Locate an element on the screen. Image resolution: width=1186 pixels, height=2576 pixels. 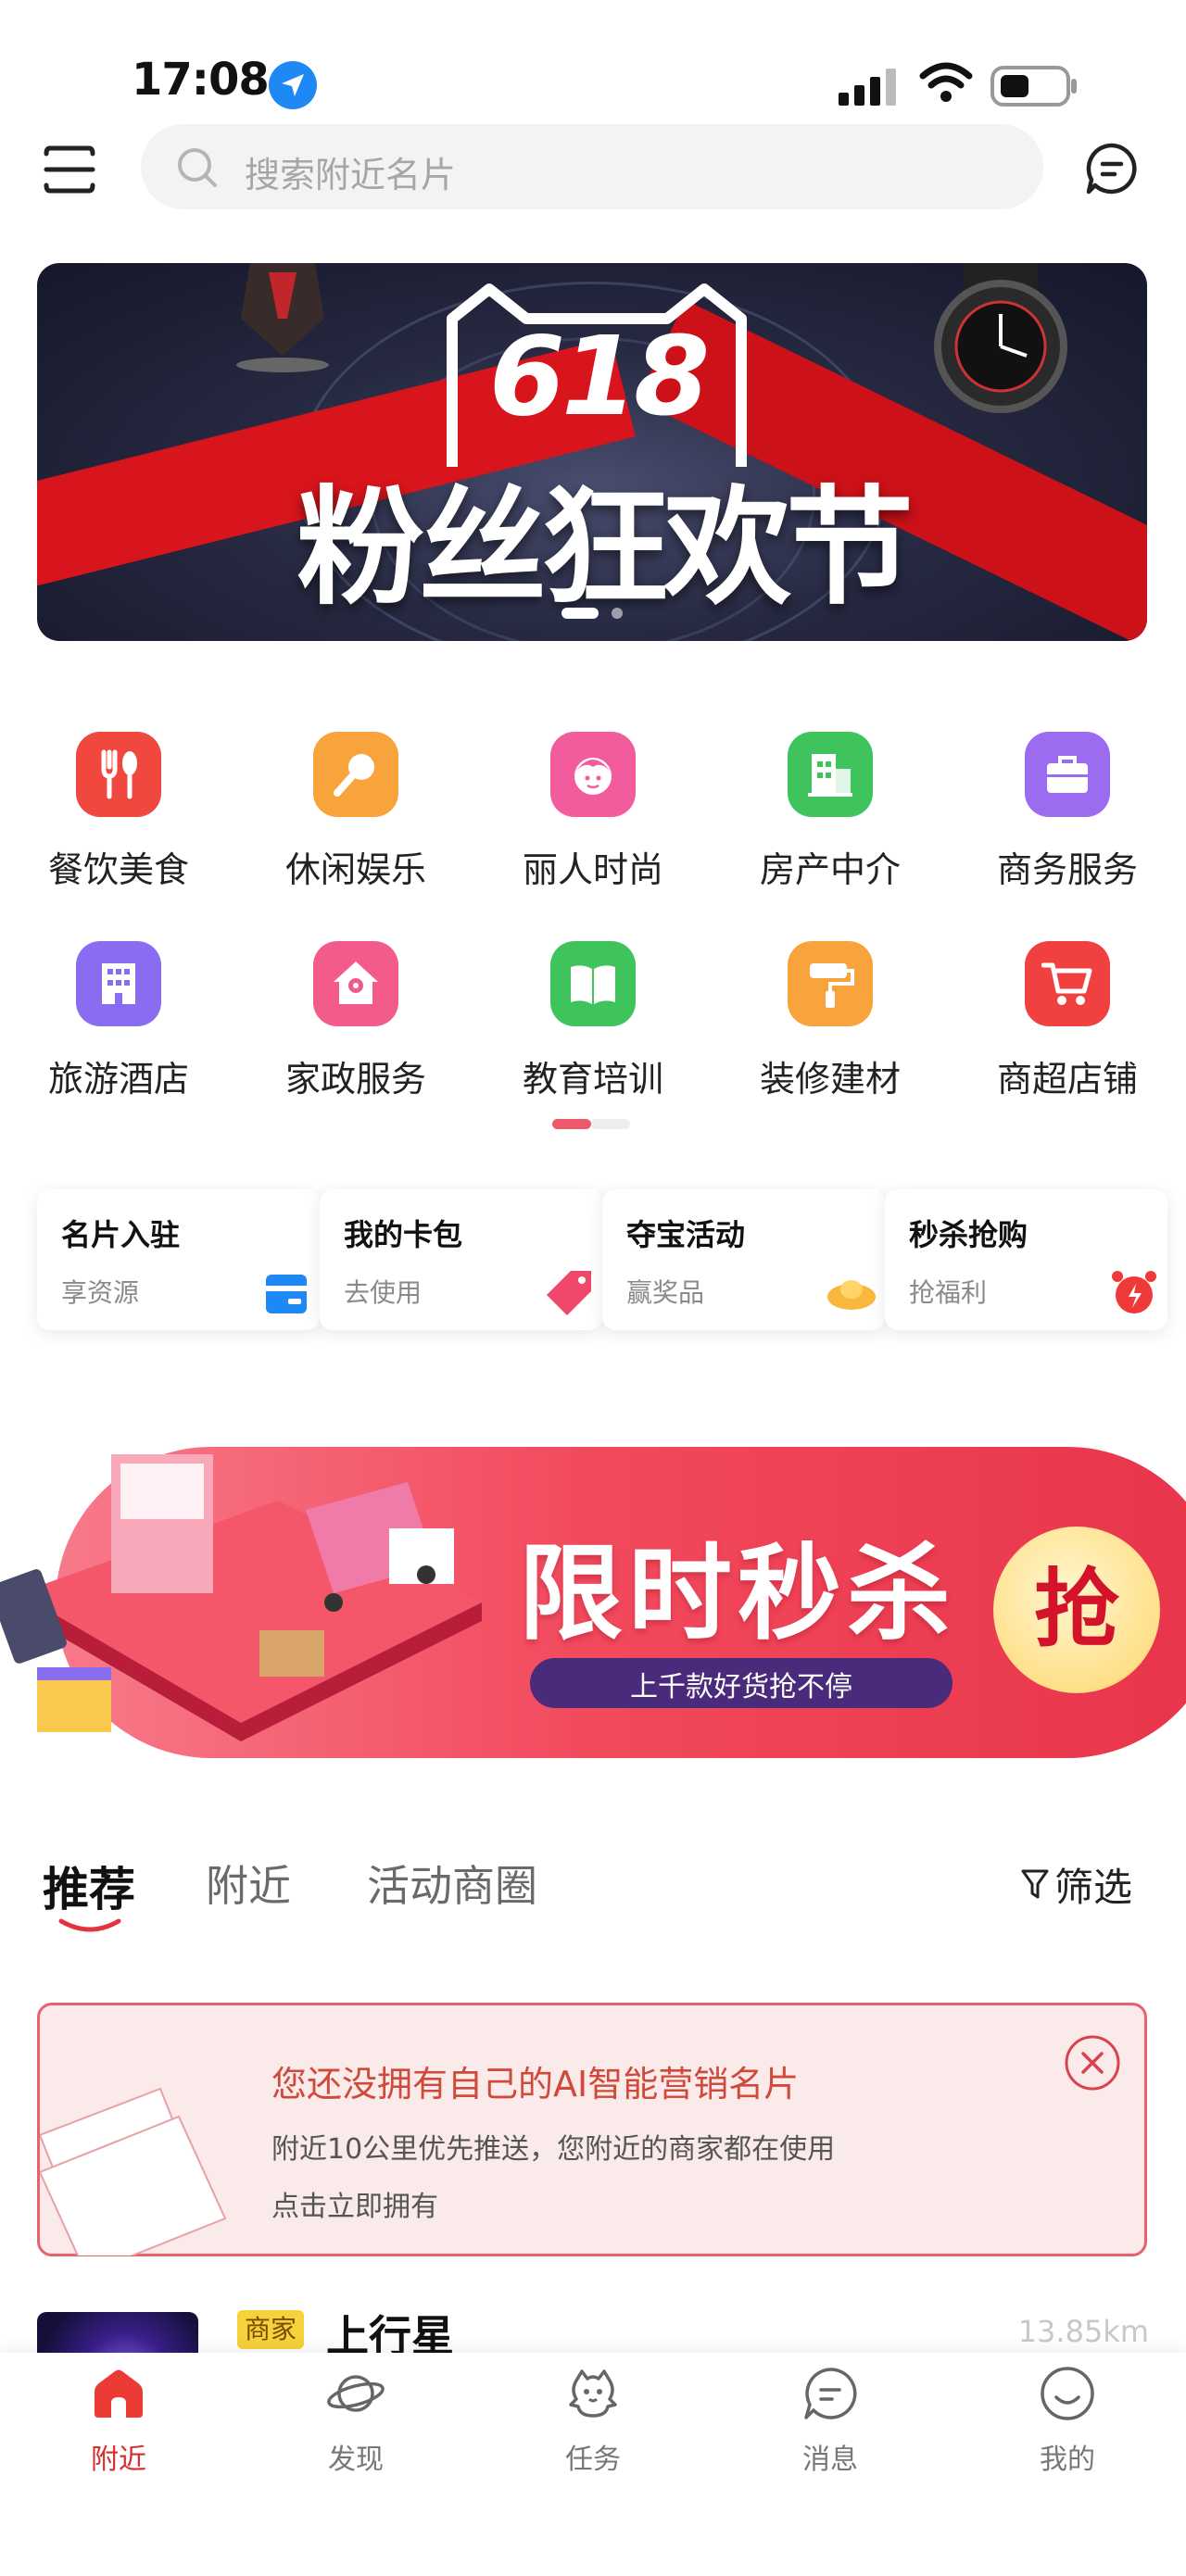
search-icon is located at coordinates (197, 167).